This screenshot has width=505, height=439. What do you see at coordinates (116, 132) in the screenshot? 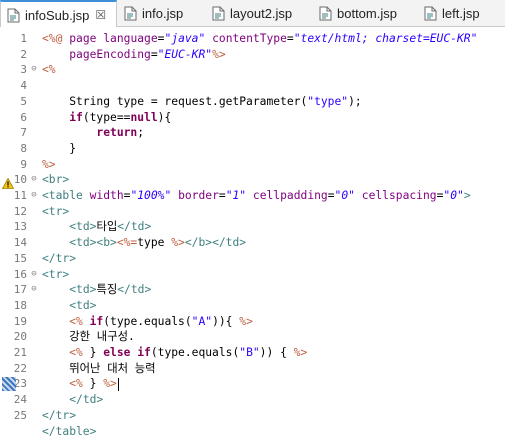
I see `code-token: return` at bounding box center [116, 132].